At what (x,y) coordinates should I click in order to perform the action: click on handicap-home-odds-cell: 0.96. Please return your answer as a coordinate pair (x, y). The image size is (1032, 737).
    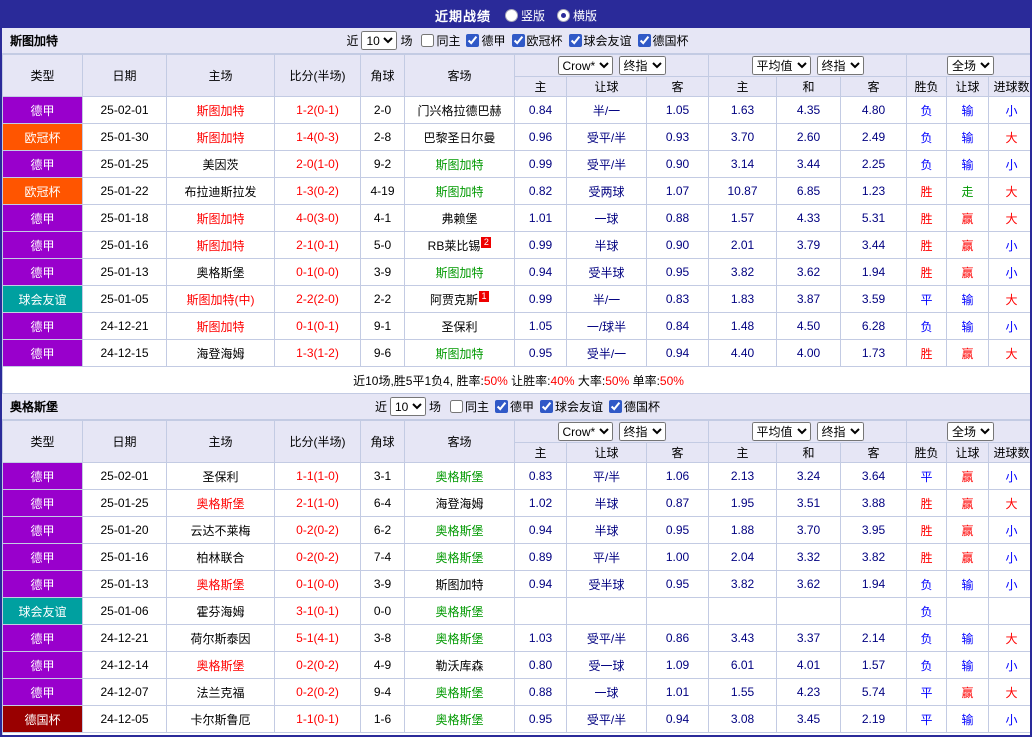
    Looking at the image, I should click on (540, 137).